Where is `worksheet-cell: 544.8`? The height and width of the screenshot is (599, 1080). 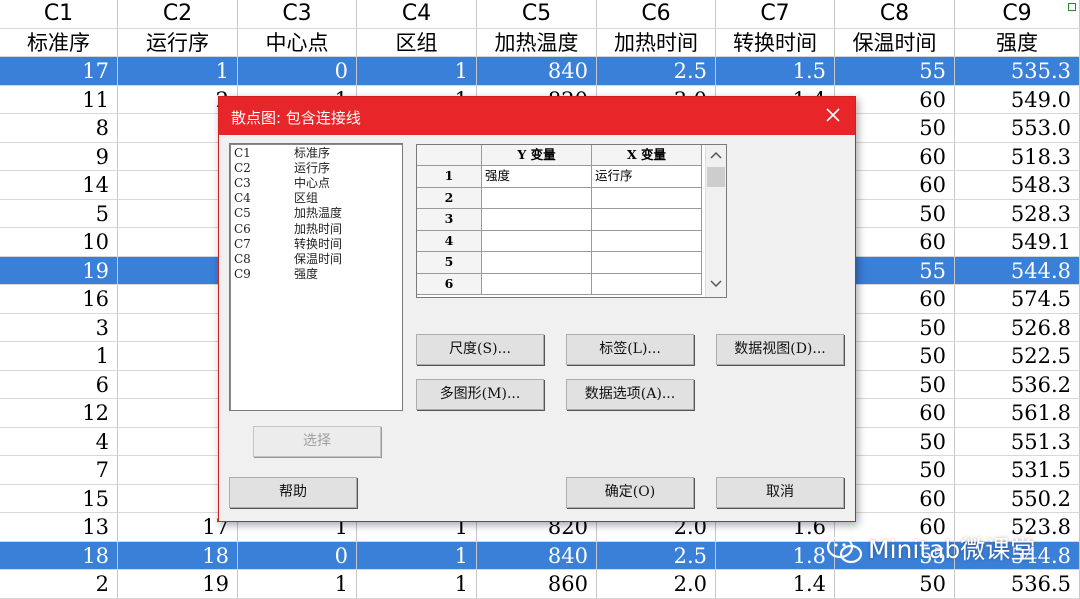 worksheet-cell: 544.8 is located at coordinates (1017, 270).